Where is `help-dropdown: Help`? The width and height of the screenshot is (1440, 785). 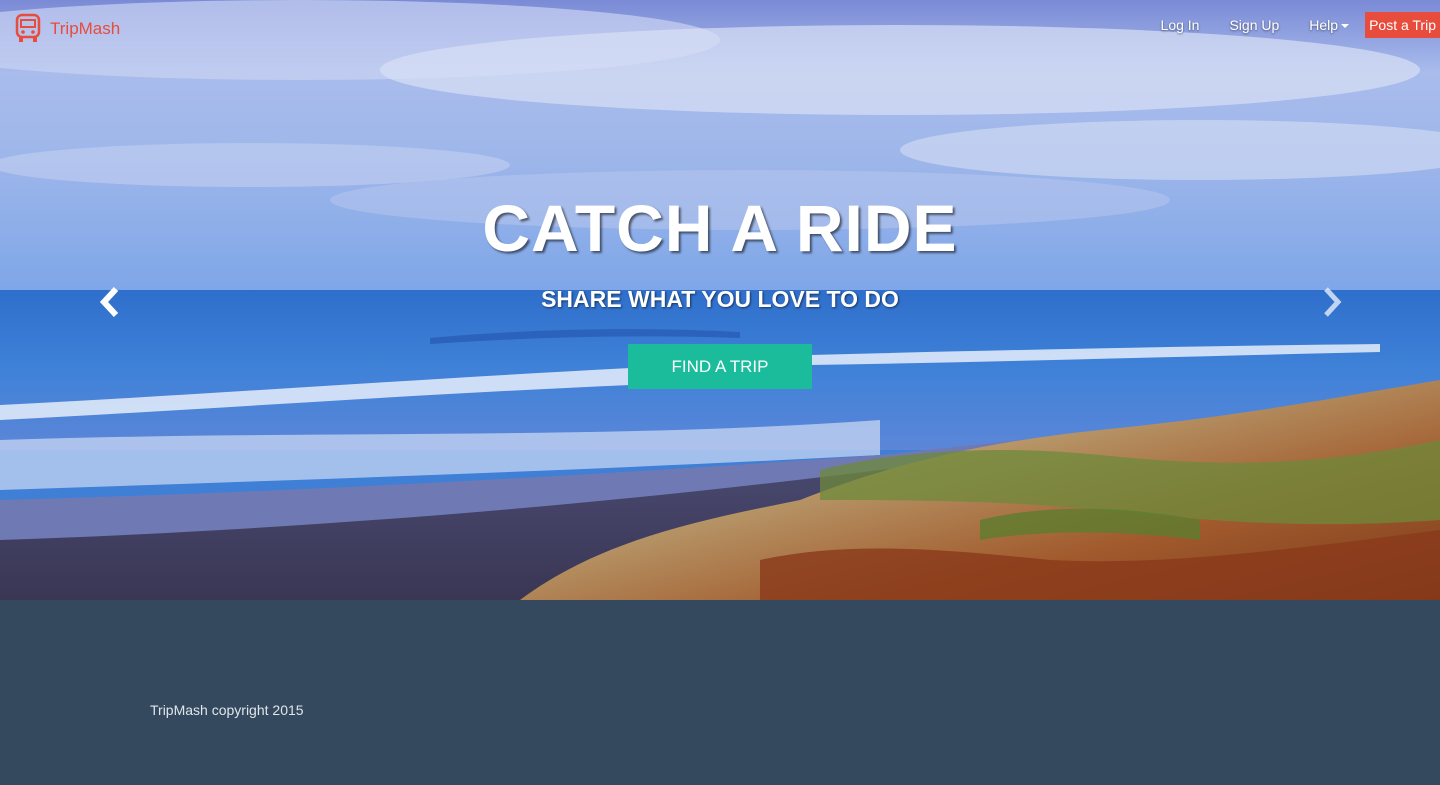 help-dropdown: Help is located at coordinates (1329, 25).